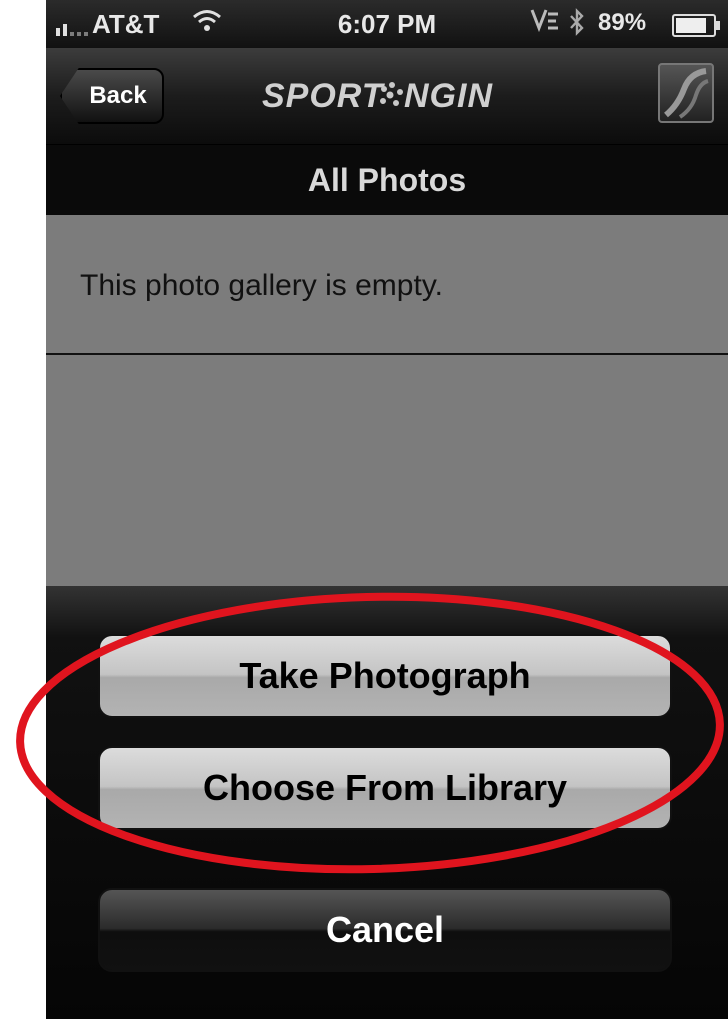 The width and height of the screenshot is (728, 1019). I want to click on cancel-label: Cancel, so click(385, 929).